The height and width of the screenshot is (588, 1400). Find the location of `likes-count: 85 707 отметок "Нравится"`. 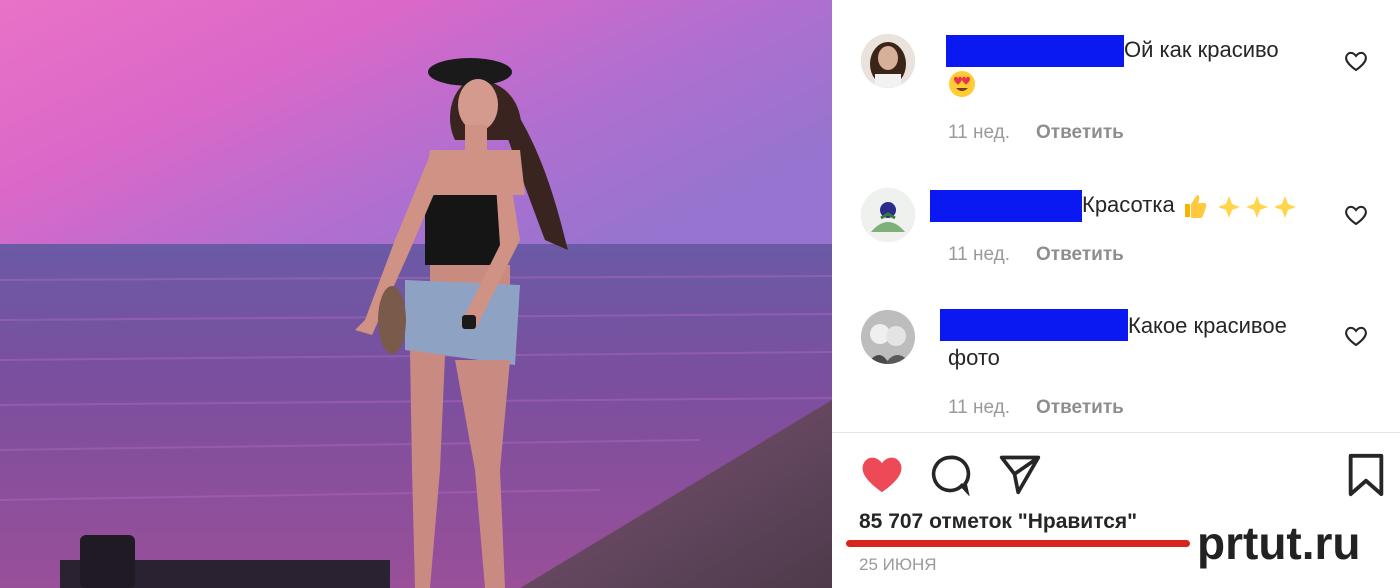

likes-count: 85 707 отметок "Нравится" is located at coordinates (998, 522).